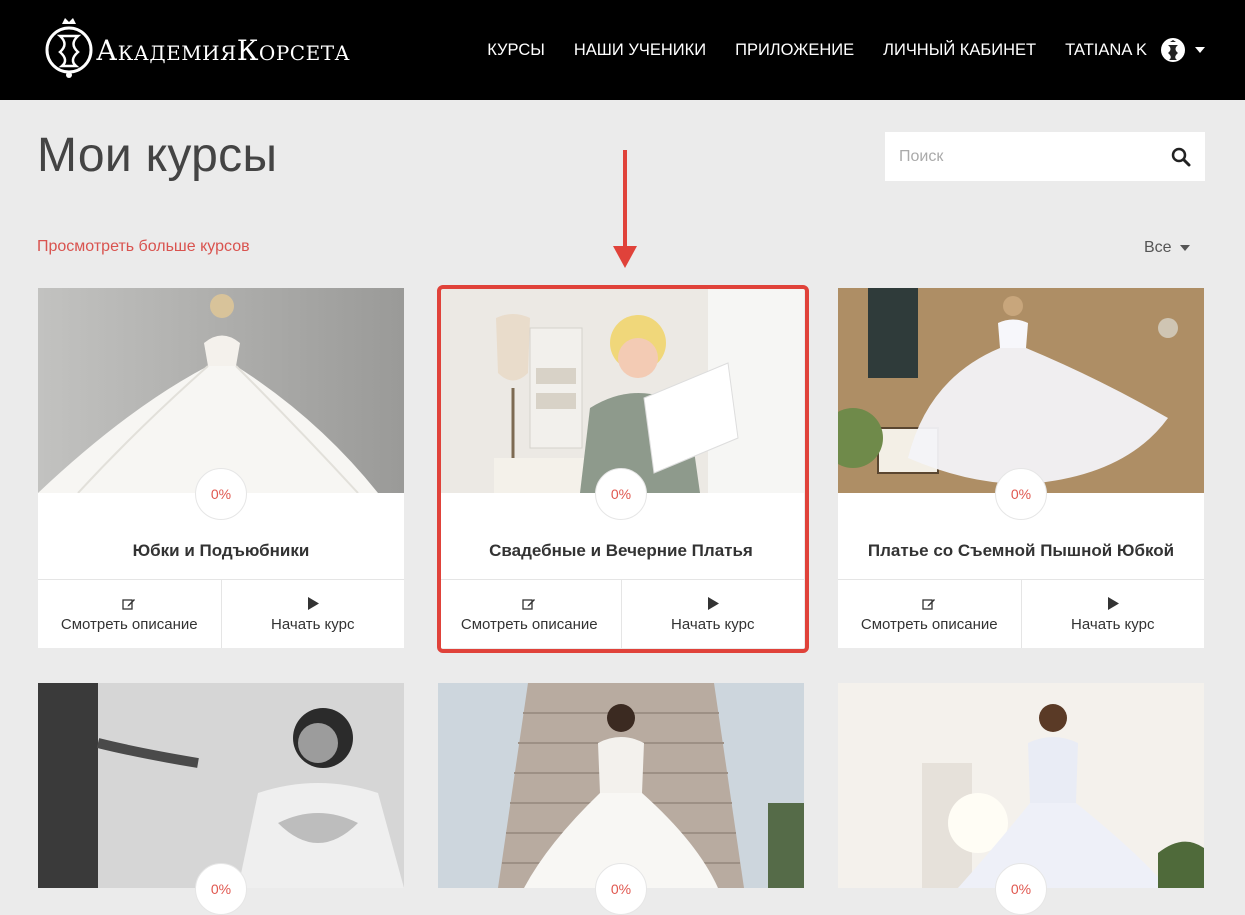 The height and width of the screenshot is (915, 1245). Describe the element at coordinates (640, 50) in the screenshot. I see `nav-item-students: НАШИ УЧЕНИКИ` at that location.